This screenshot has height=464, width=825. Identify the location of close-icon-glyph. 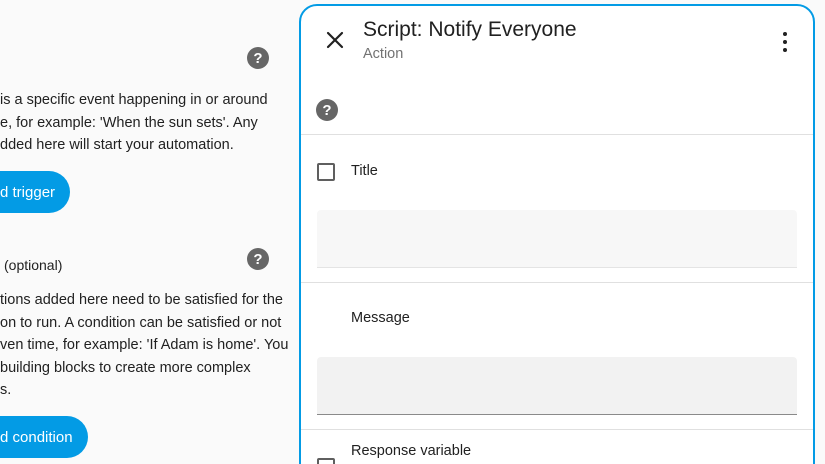
(335, 40).